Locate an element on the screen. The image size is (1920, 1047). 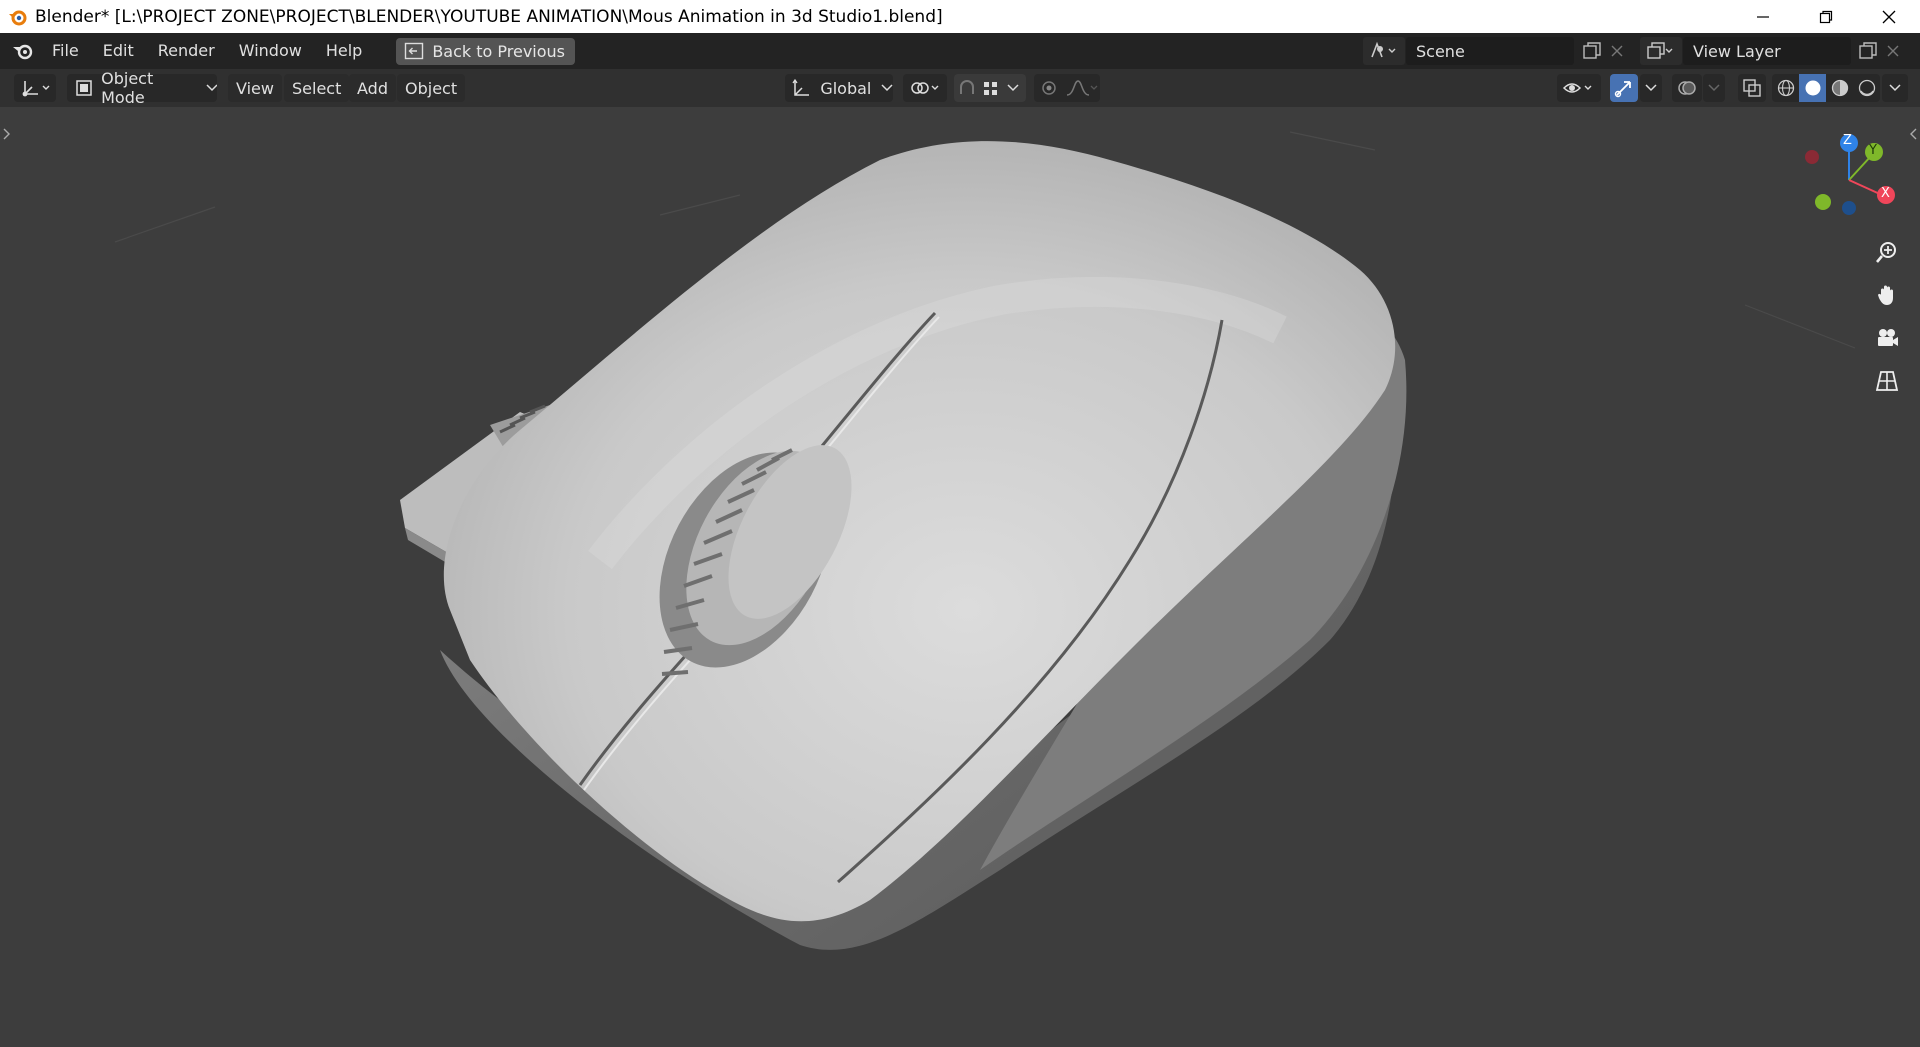
view-layer-icon is located at coordinates (1660, 50).